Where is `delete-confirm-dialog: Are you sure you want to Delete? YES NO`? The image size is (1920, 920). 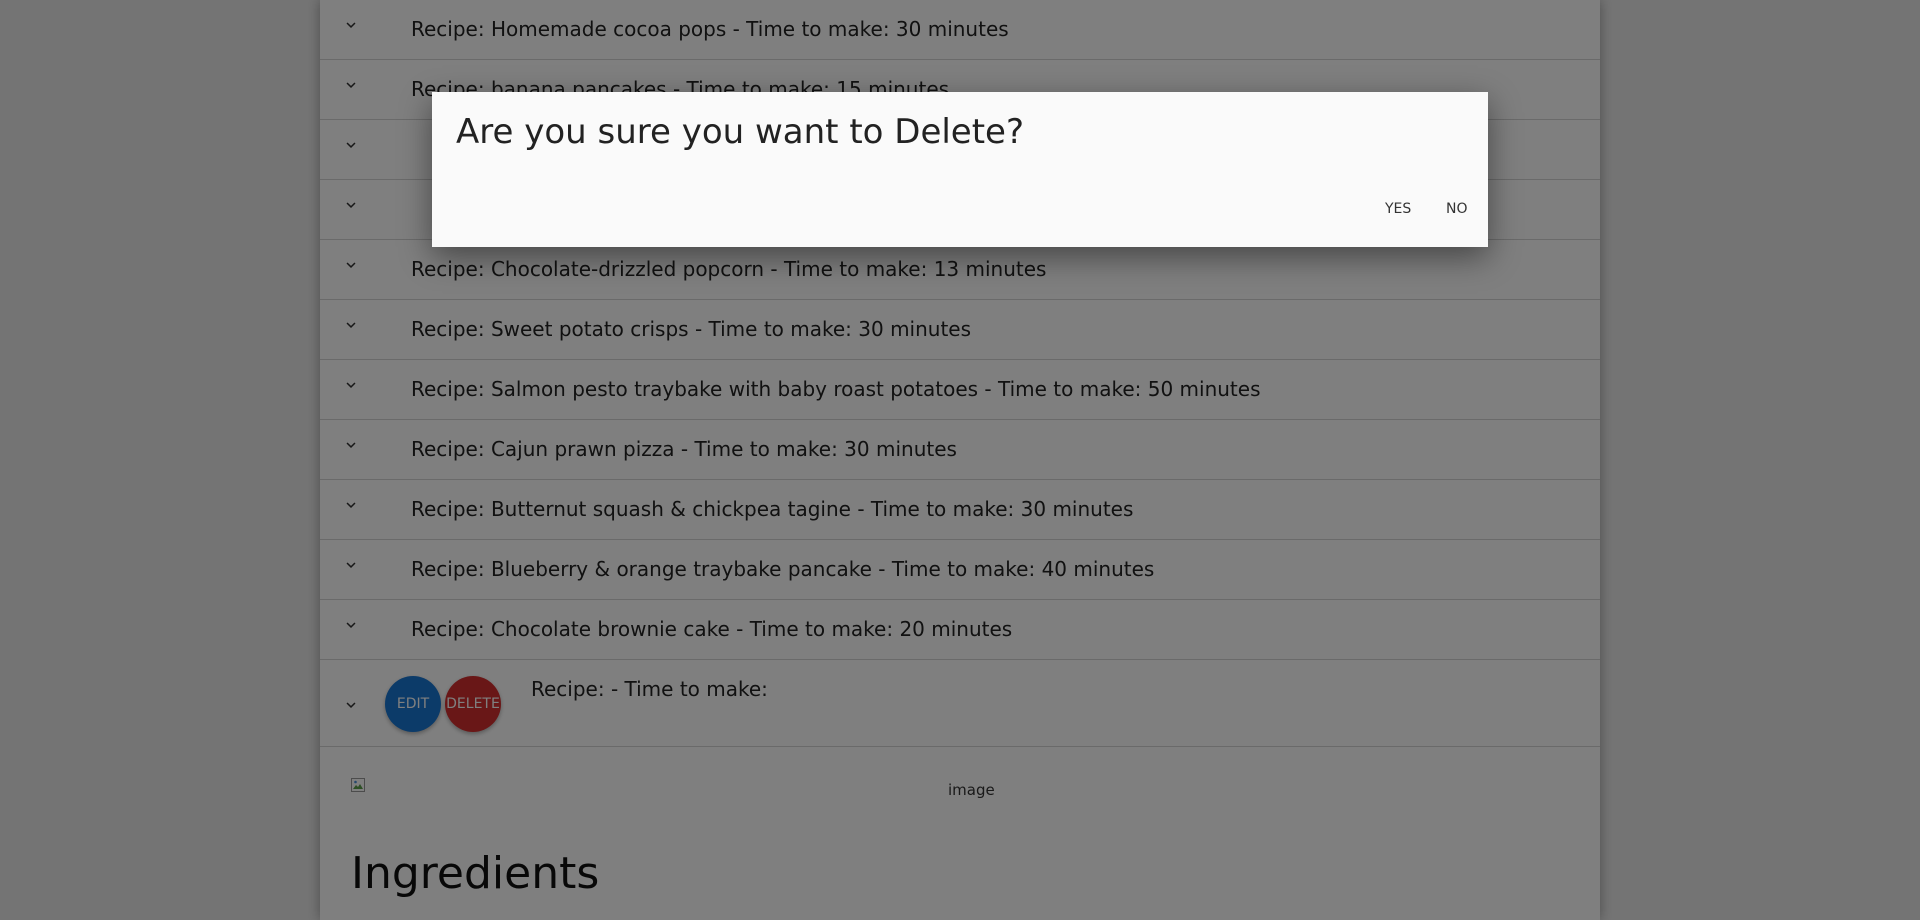
delete-confirm-dialog: Are you sure you want to Delete? YES NO is located at coordinates (960, 169).